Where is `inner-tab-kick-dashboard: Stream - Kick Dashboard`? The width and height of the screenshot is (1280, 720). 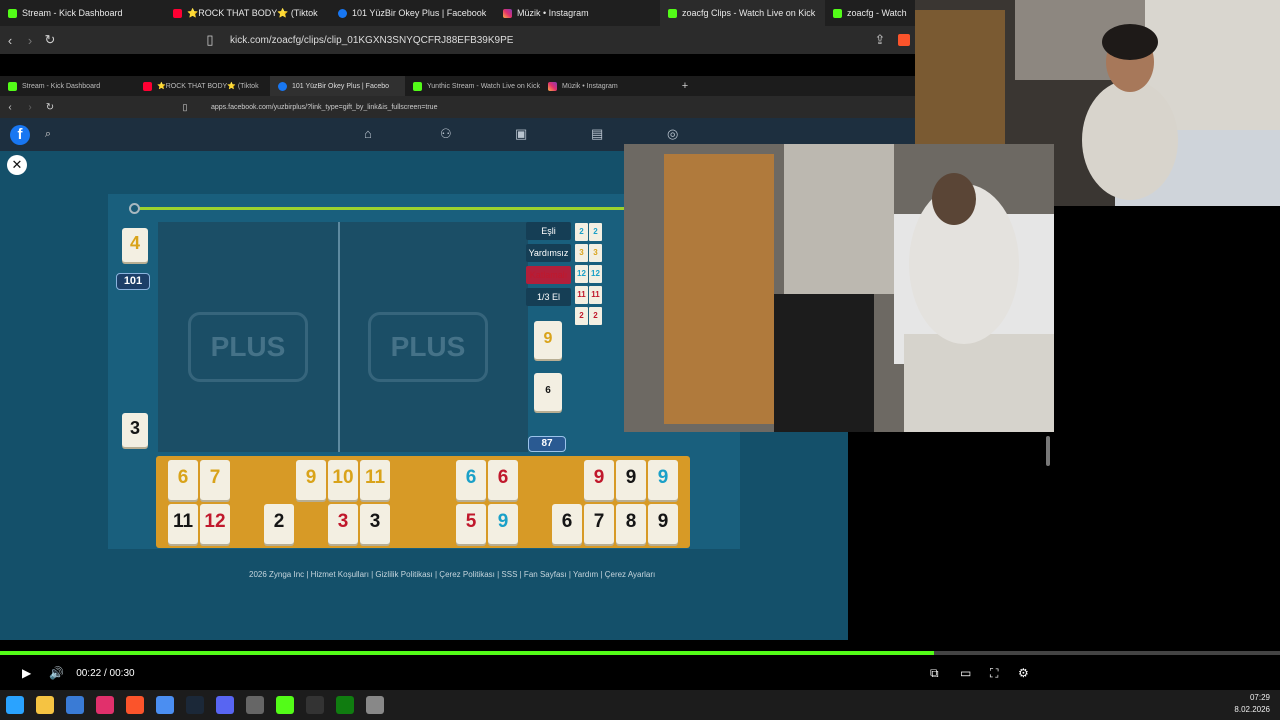
inner-tab-kick-dashboard: Stream - Kick Dashboard is located at coordinates (67, 86).